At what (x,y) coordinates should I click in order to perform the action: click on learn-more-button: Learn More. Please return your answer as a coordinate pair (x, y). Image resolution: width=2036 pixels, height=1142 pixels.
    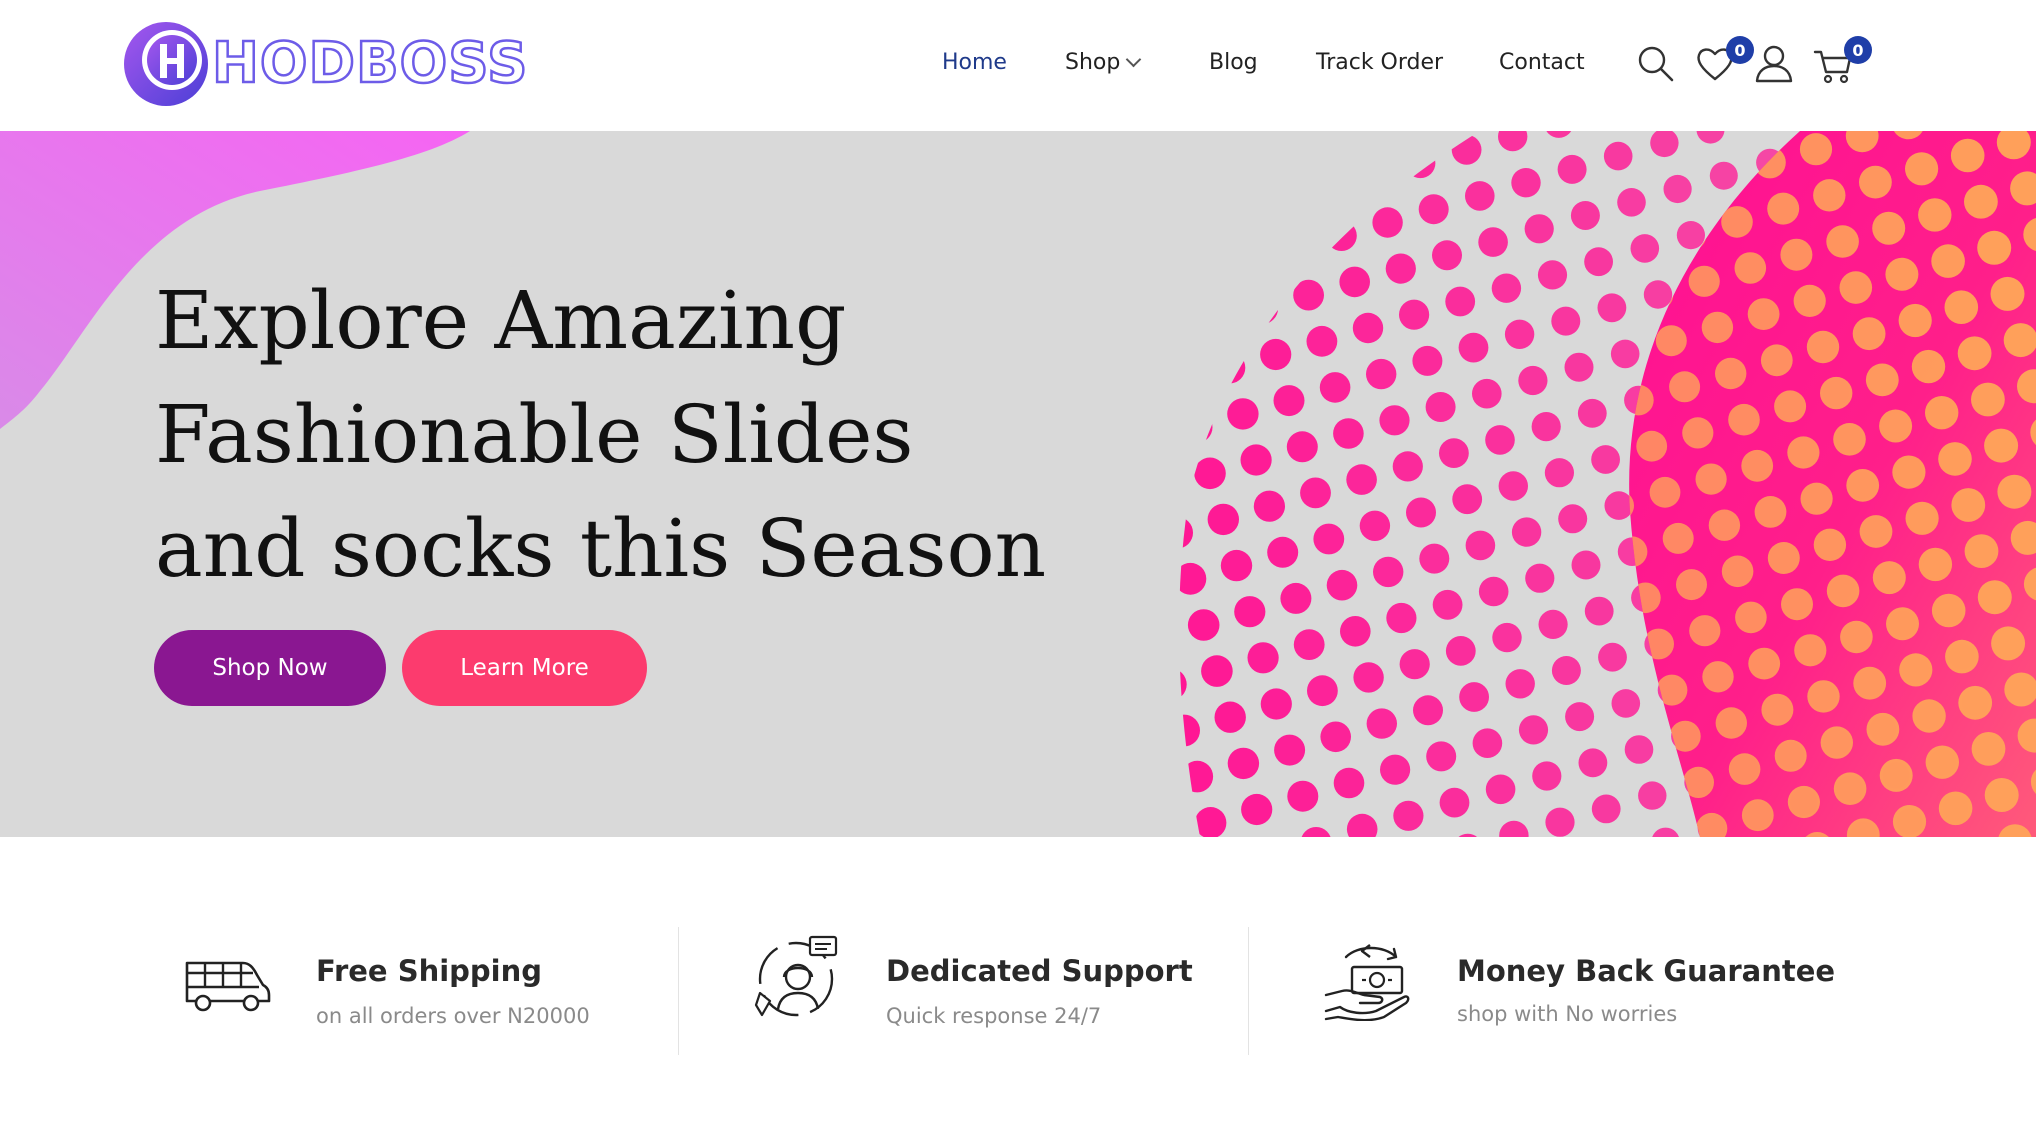
    Looking at the image, I should click on (524, 668).